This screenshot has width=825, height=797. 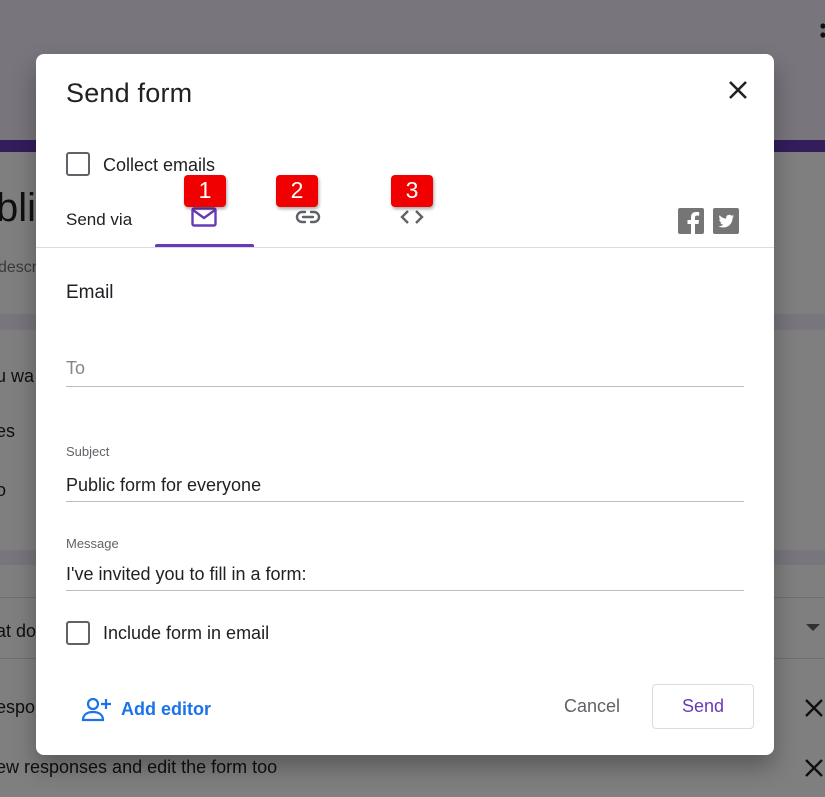 I want to click on cancel-button: Cancel, so click(x=592, y=706).